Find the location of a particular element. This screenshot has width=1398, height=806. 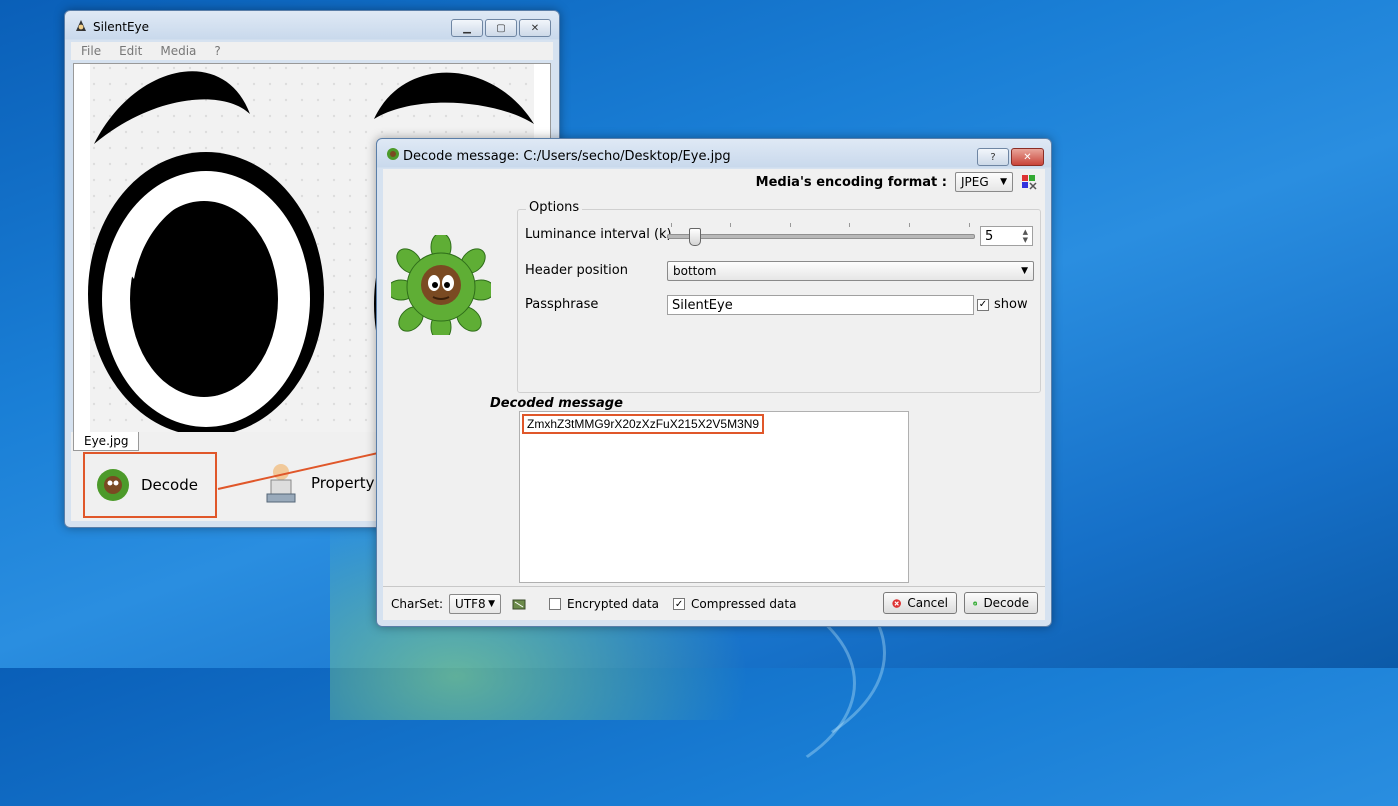

charset-settings-icon is located at coordinates (519, 604).